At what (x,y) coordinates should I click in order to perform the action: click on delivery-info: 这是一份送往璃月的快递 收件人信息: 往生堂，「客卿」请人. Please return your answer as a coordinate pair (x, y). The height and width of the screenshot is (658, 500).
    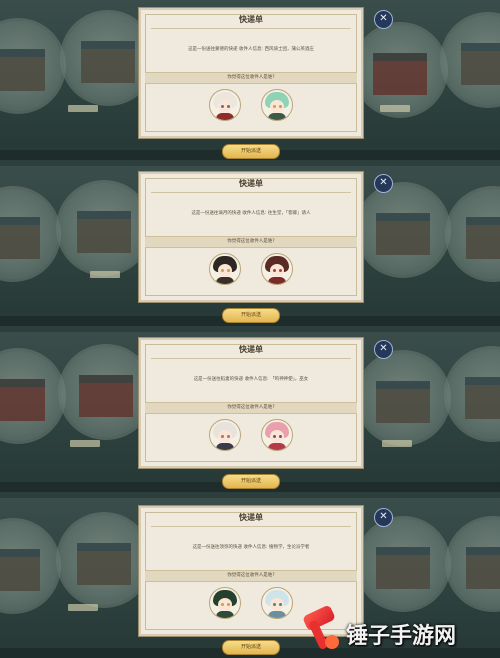
    Looking at the image, I should click on (251, 213).